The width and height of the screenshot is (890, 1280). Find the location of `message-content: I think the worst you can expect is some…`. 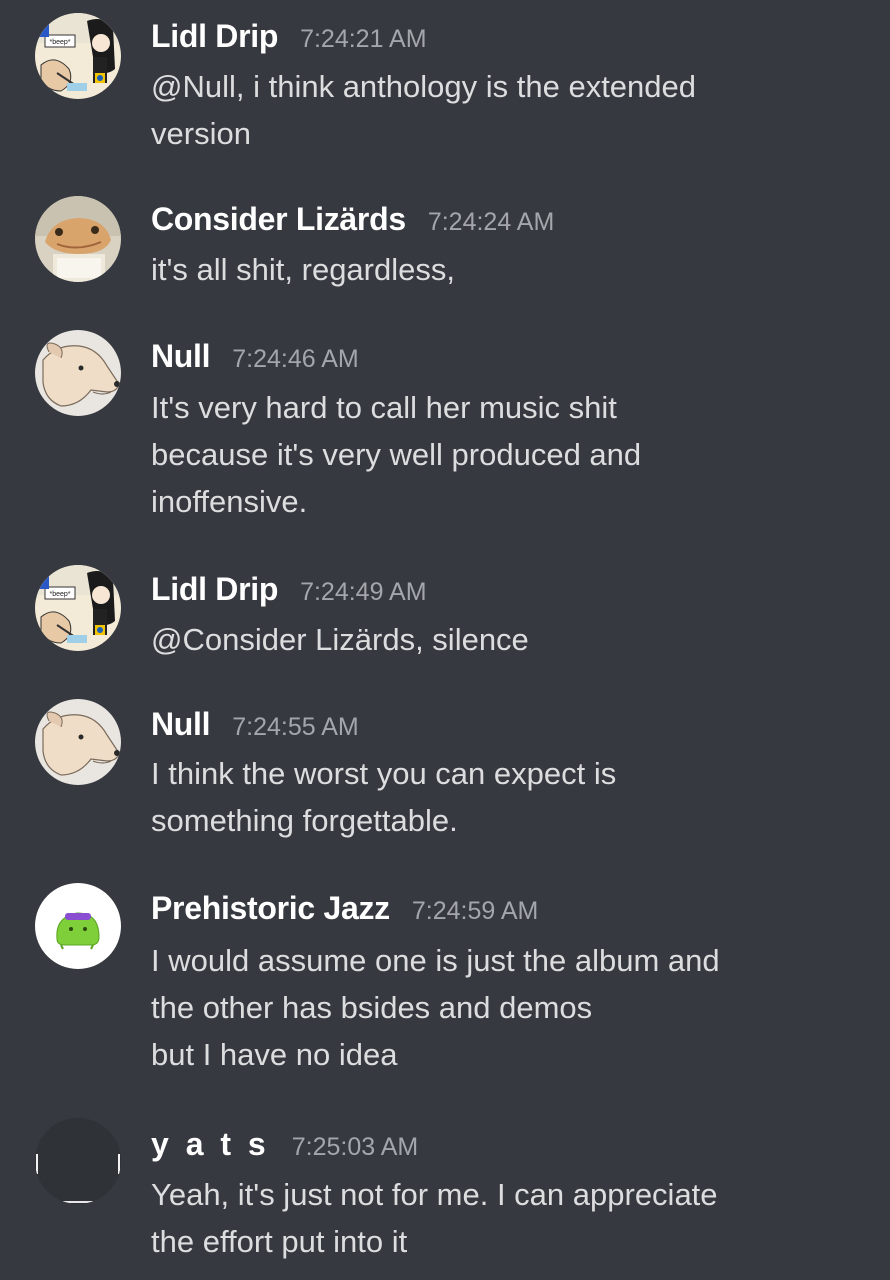

message-content: I think the worst you can expect is some… is located at coordinates (501, 797).